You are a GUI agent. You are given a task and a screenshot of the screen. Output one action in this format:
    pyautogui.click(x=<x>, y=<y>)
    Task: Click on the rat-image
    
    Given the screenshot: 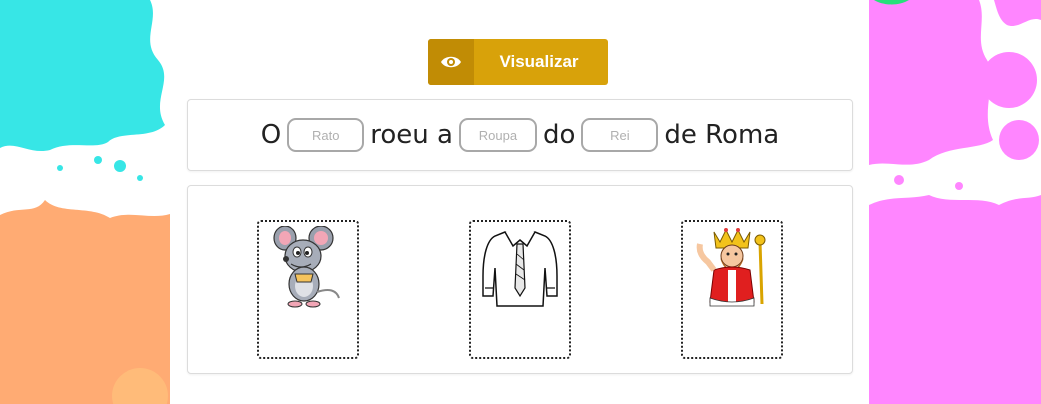 What is the action you would take?
    pyautogui.click(x=306, y=267)
    